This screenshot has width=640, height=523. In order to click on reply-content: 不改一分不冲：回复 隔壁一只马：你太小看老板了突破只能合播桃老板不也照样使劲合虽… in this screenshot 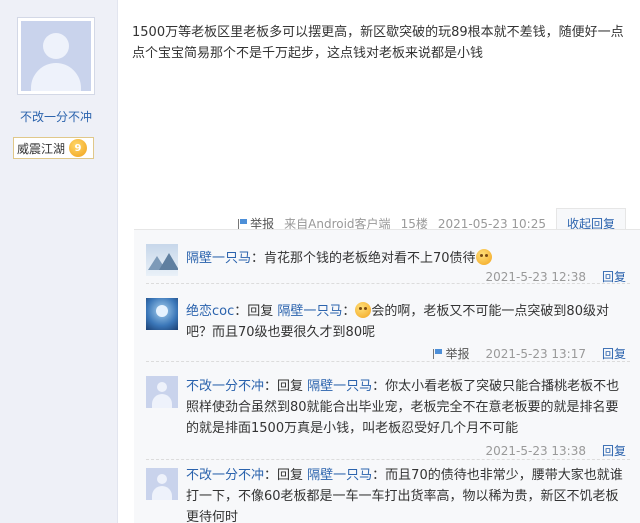, I will do `click(406, 407)`.